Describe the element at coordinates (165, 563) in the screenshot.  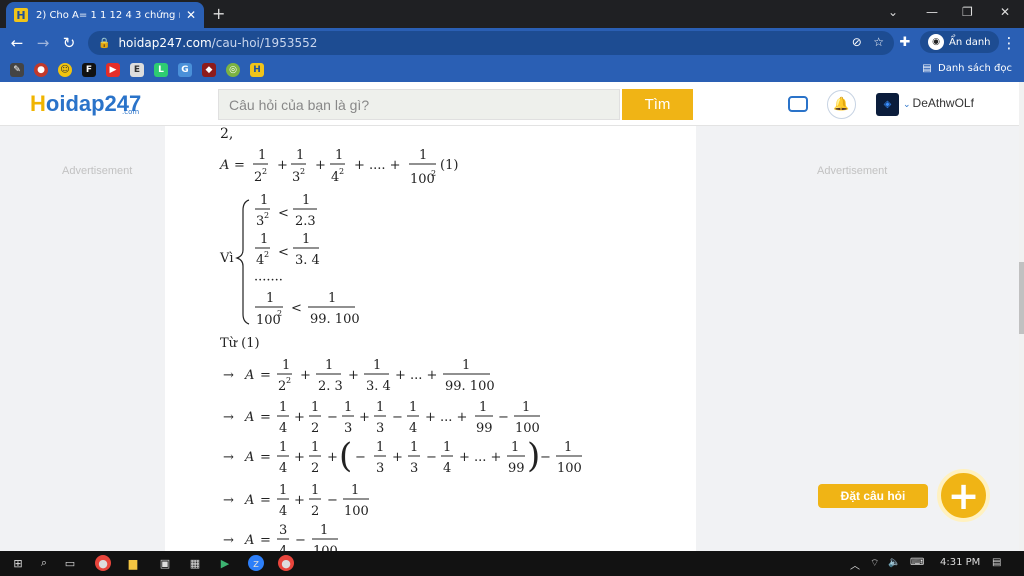
I see `store-icon: ▣` at that location.